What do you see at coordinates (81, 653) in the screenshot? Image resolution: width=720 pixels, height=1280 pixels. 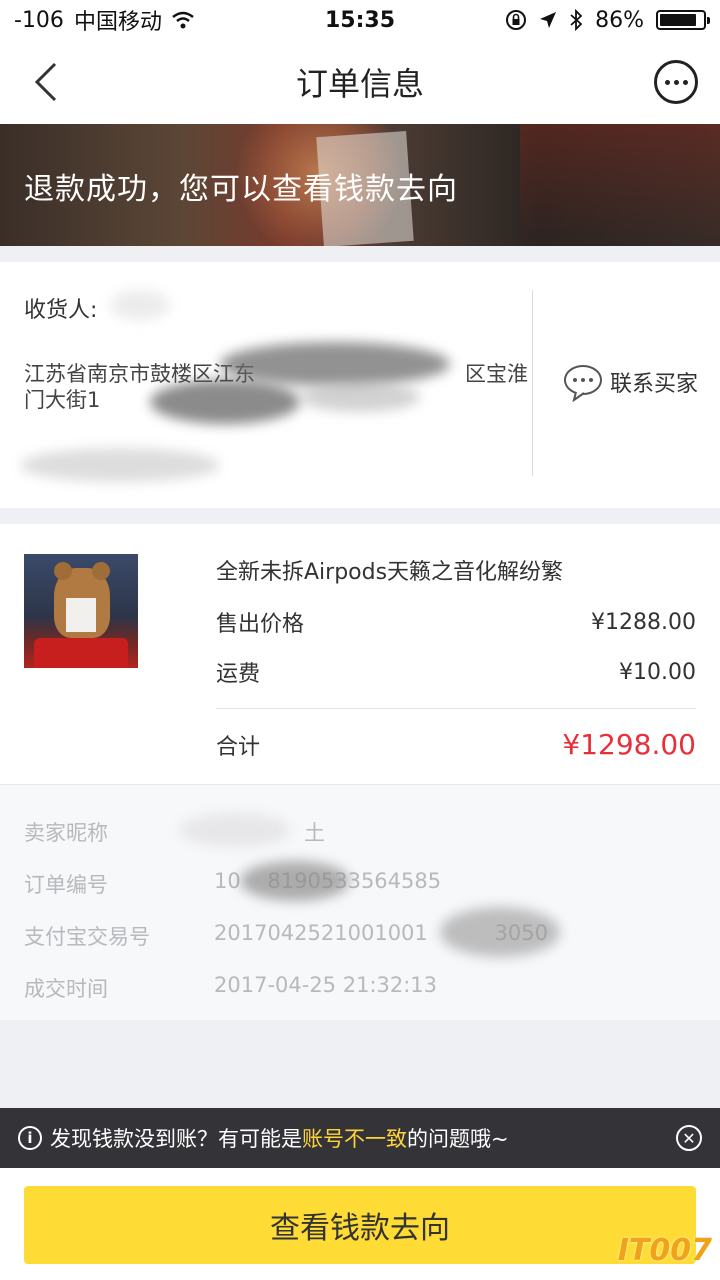 I see `thumbnail-cloth` at bounding box center [81, 653].